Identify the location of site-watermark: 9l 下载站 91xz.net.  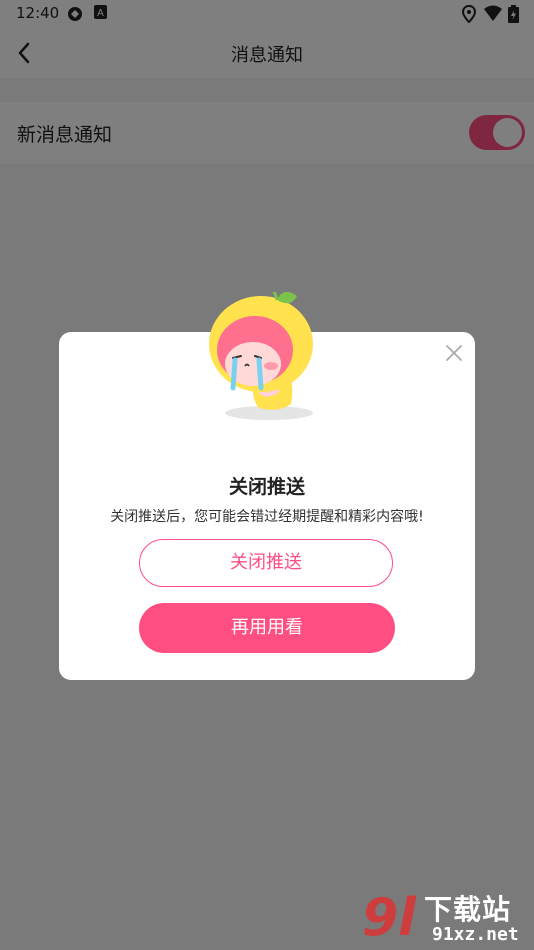
(447, 918).